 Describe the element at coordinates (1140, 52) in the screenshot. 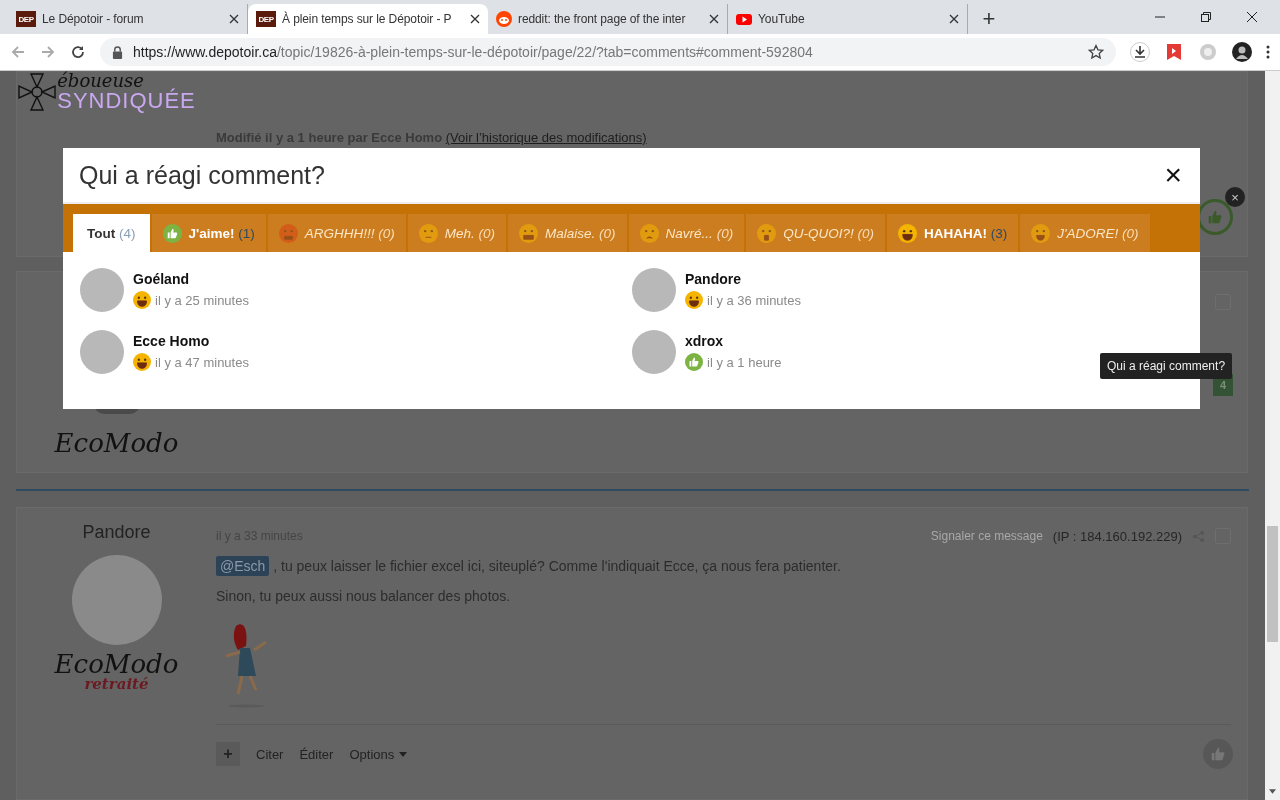

I see `download-icon` at that location.